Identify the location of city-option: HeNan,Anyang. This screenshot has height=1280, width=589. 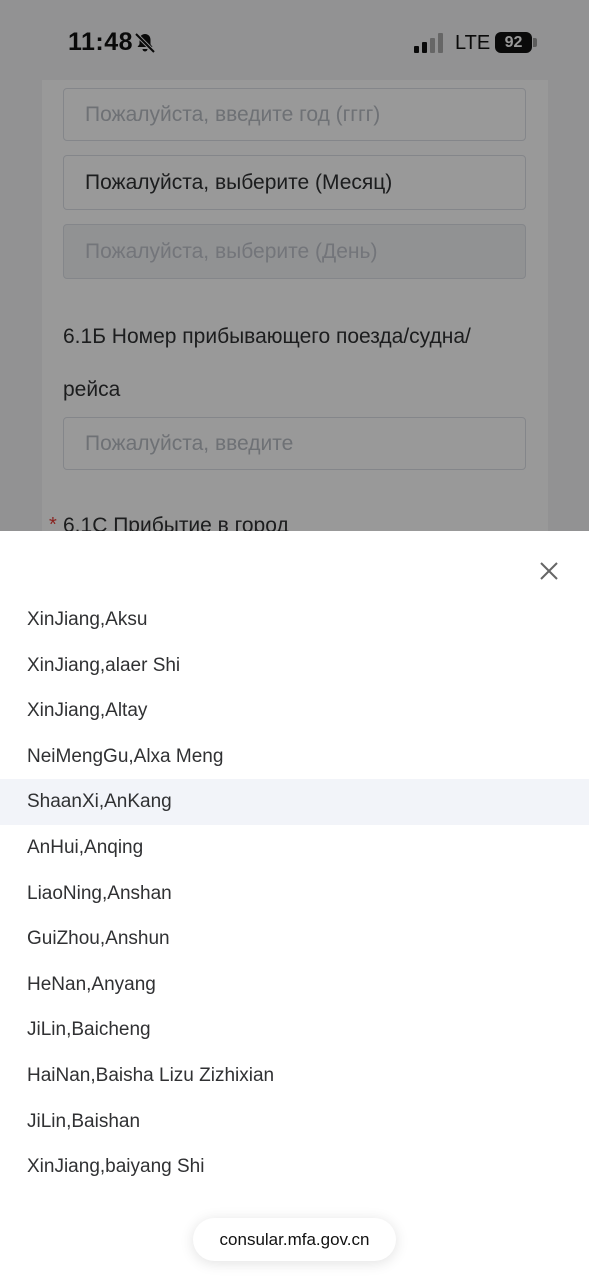
(294, 985).